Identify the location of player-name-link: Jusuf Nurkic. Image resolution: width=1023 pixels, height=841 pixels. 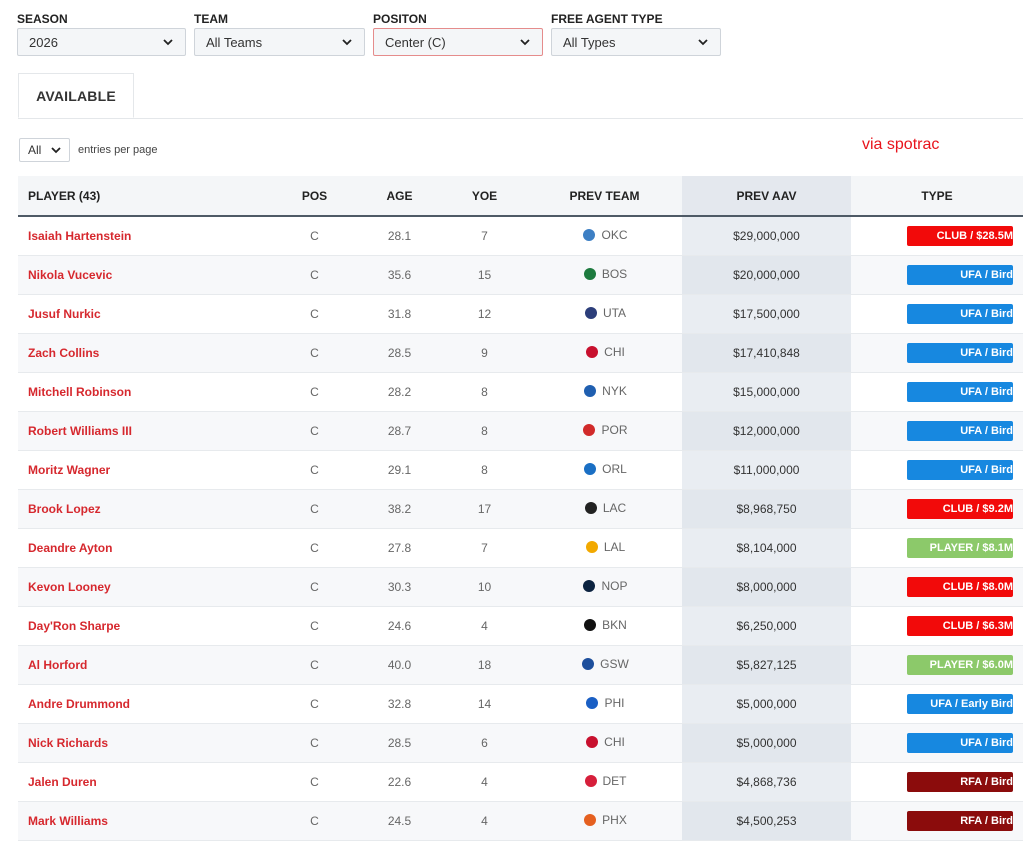
(145, 314).